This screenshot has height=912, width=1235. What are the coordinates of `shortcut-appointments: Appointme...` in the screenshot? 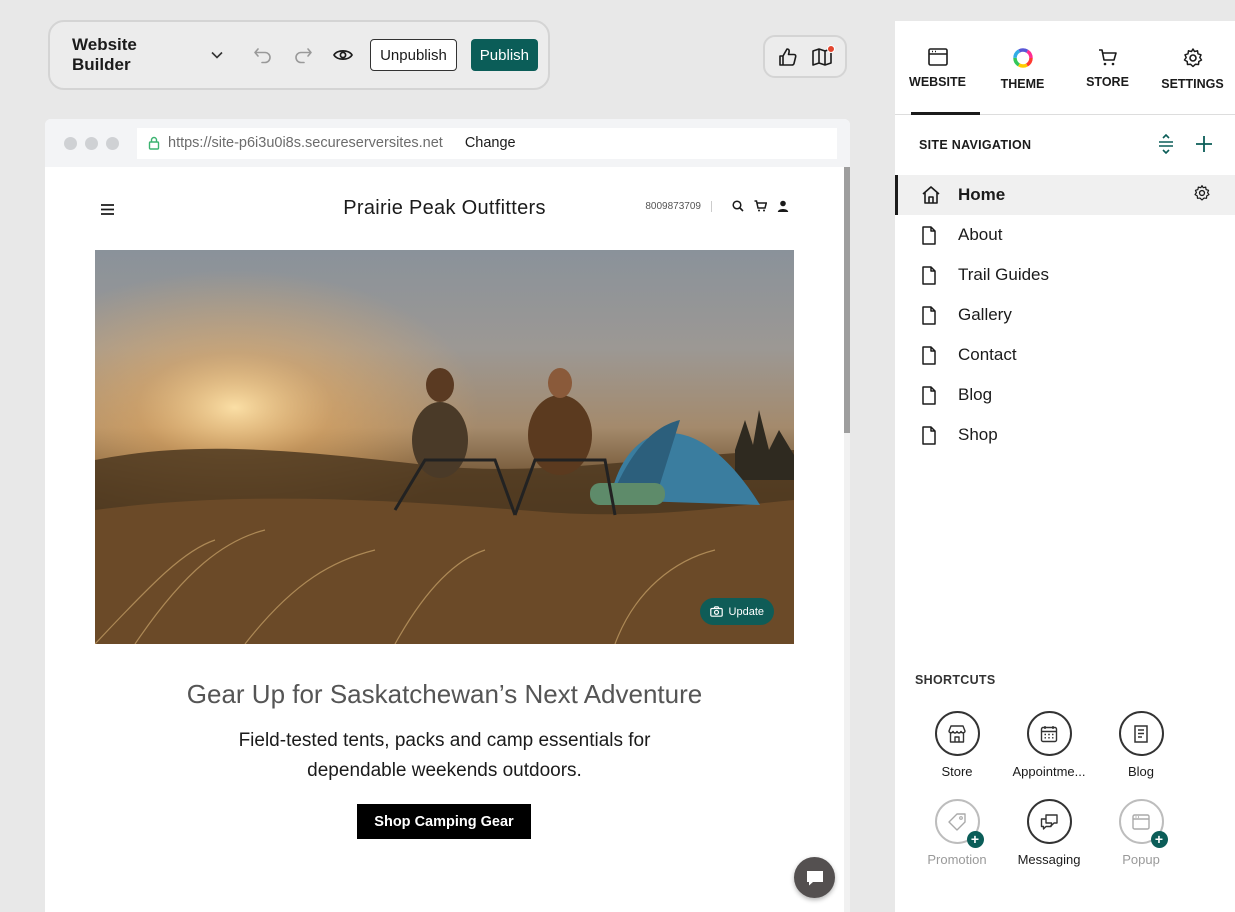 It's located at (1049, 745).